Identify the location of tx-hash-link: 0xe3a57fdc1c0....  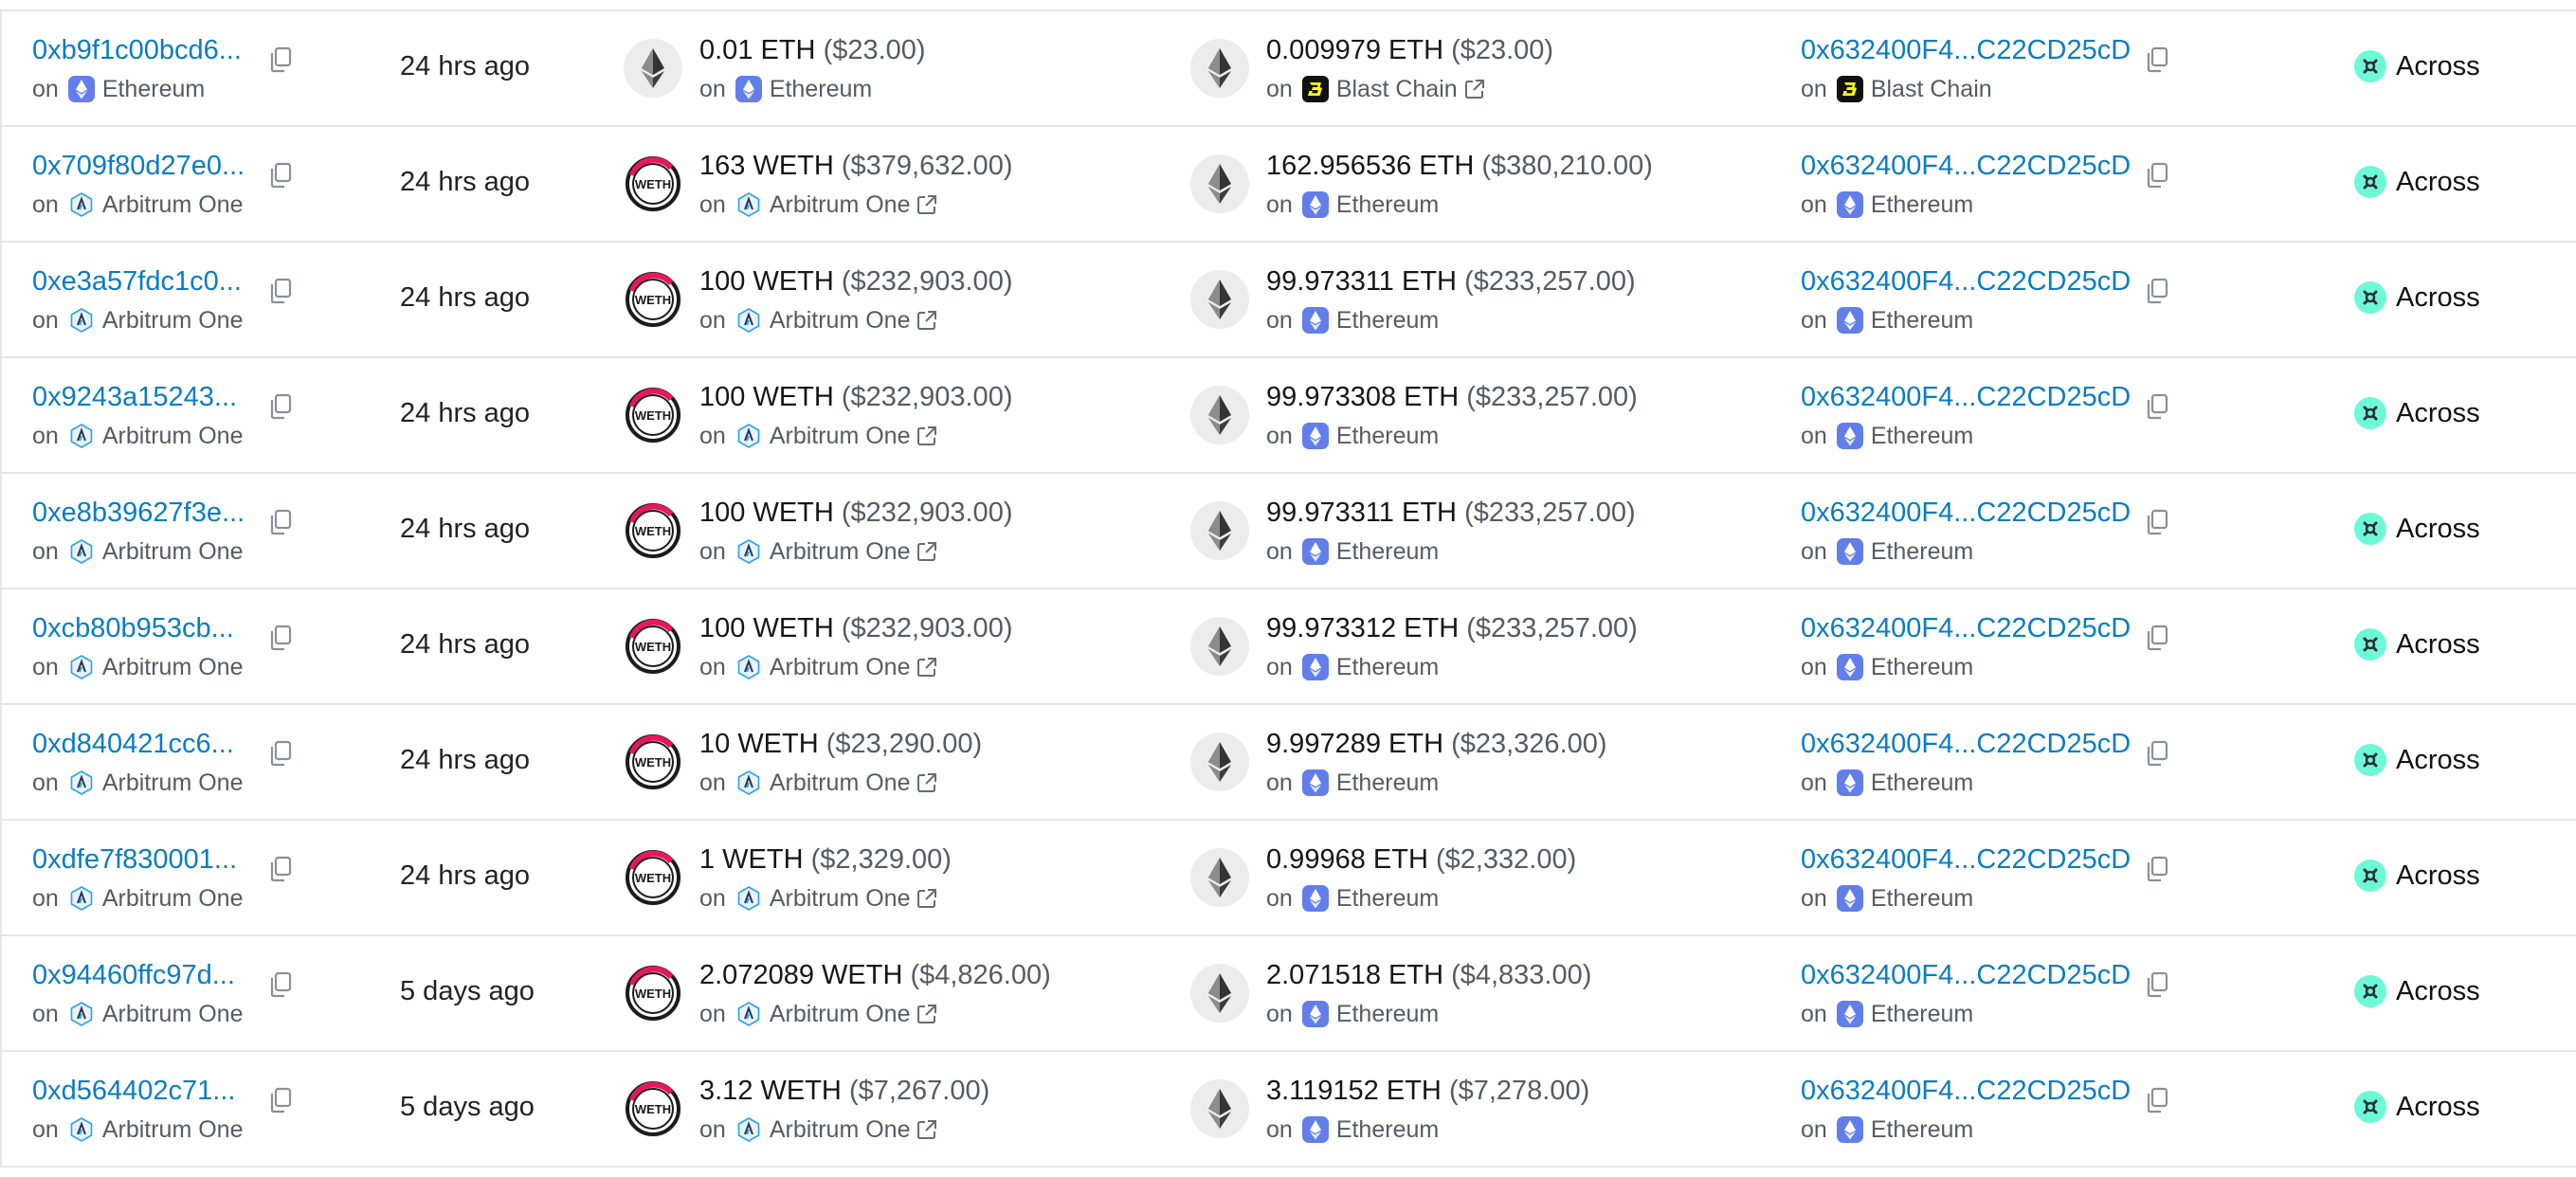
(137, 281).